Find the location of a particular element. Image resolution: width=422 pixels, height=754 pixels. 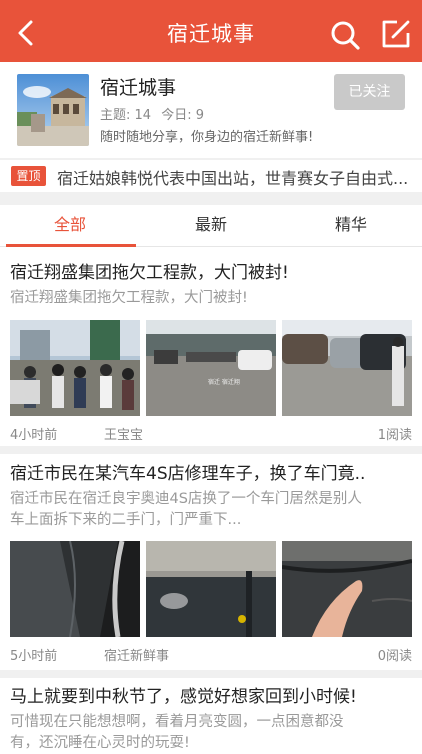

post-title: 马上就要到中秋节了，感觉好想家回到小时候! is located at coordinates (183, 697).